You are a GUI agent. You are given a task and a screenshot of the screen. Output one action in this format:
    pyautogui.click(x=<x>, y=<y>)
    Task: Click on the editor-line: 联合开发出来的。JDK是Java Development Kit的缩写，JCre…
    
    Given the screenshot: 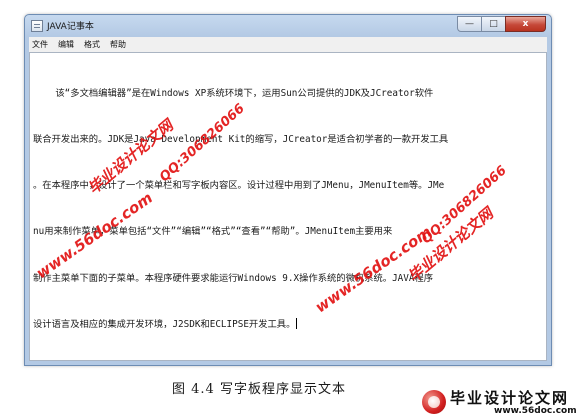 What is the action you would take?
    pyautogui.click(x=241, y=140)
    